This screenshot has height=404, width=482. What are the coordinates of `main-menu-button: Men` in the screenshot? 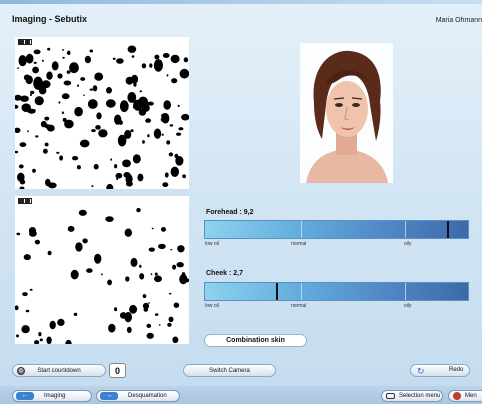 It's located at (465, 396).